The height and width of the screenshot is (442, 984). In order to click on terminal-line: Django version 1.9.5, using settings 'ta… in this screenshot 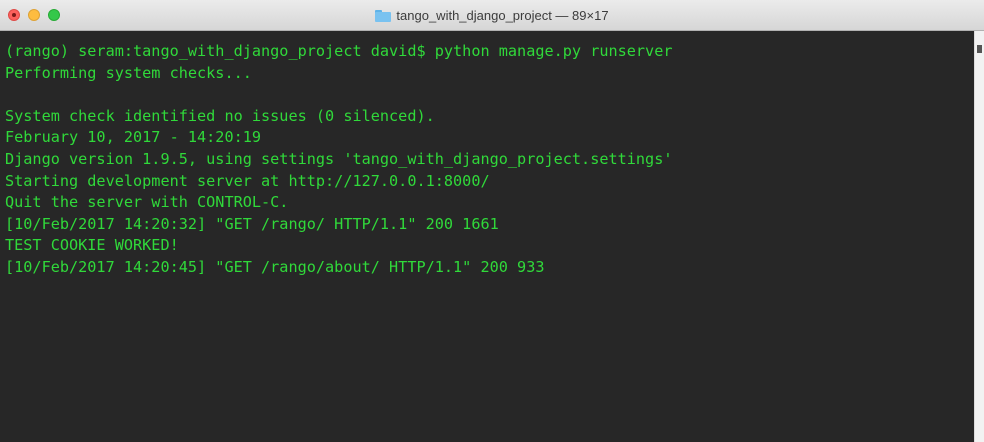, I will do `click(339, 158)`.